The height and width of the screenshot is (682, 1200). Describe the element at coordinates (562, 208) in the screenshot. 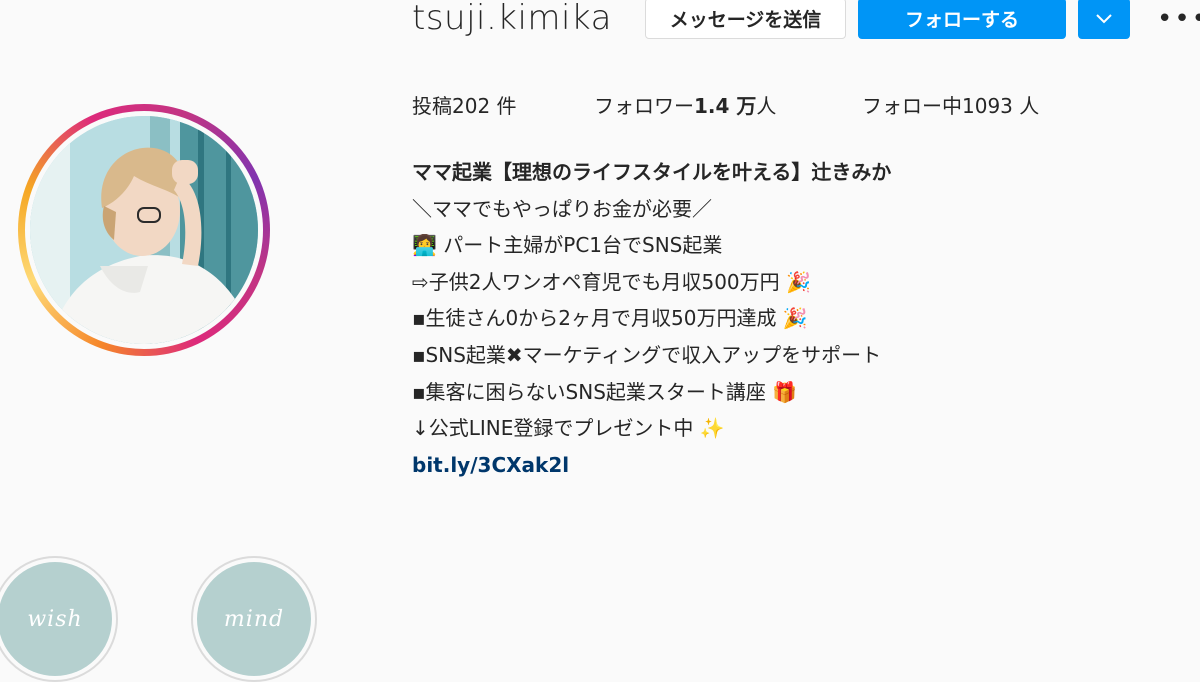

I see `bio-line: ＼ママでもやっぱりお金が必要／` at that location.